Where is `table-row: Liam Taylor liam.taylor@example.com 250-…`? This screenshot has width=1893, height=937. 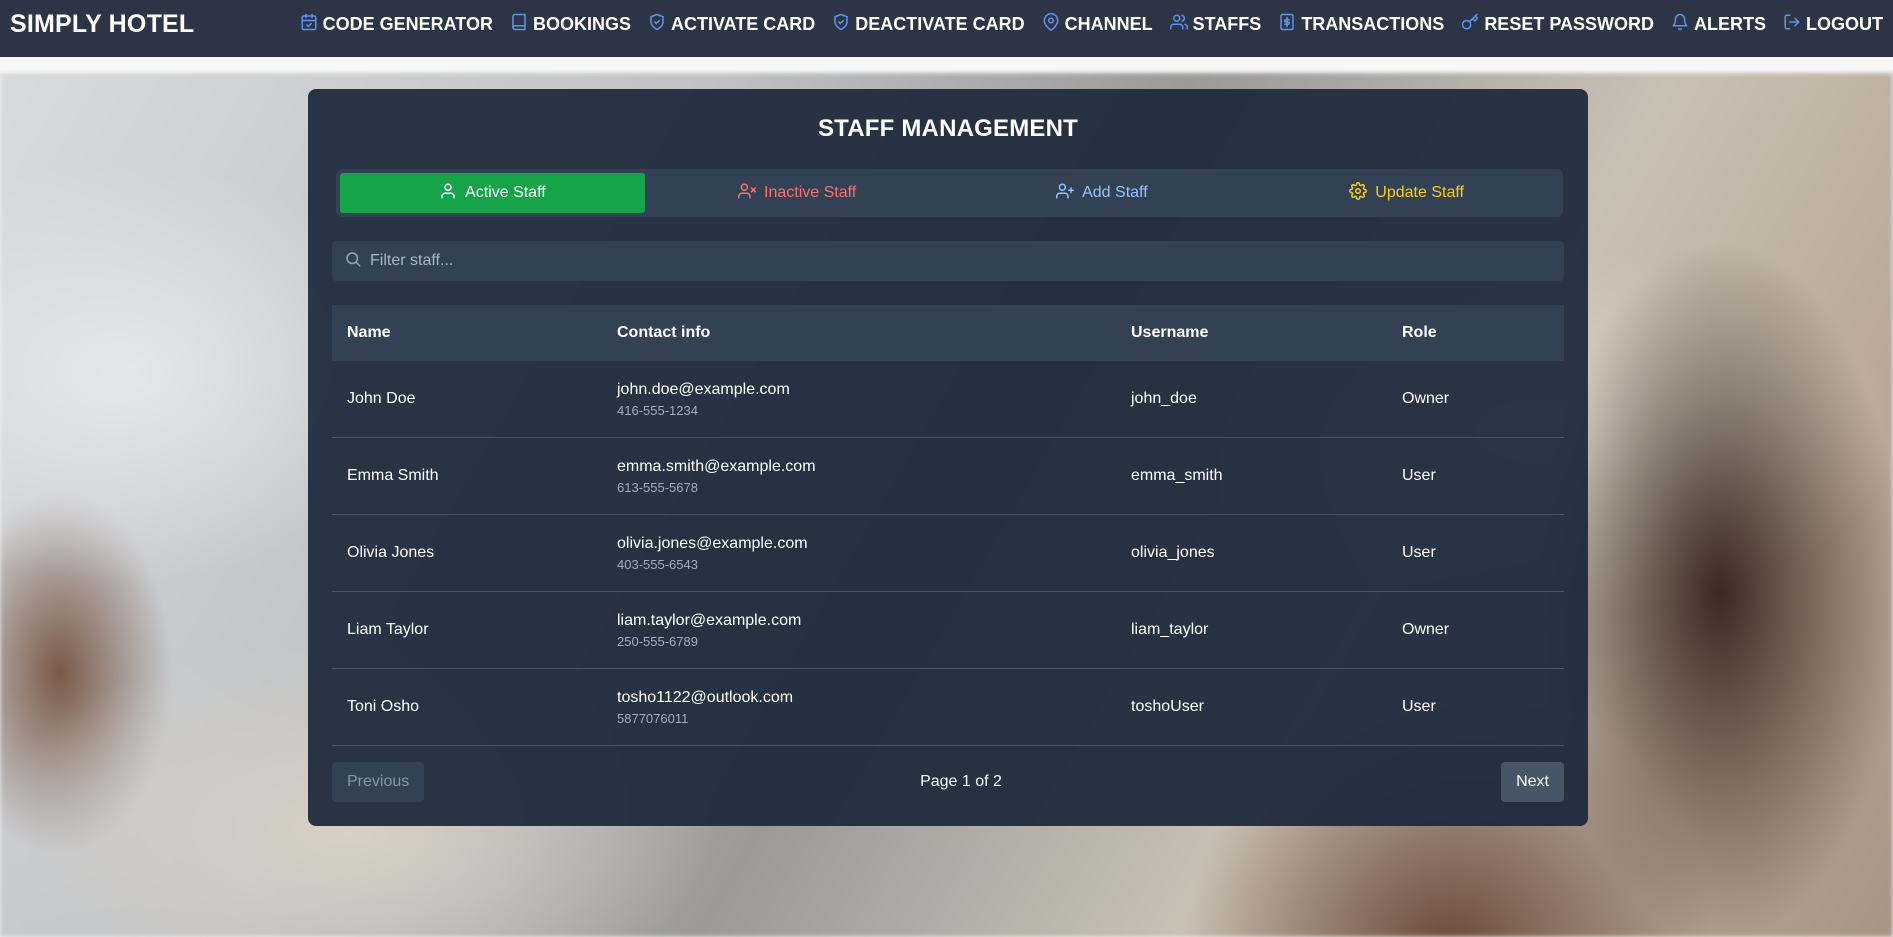
table-row: Liam Taylor liam.taylor@example.com 250-… is located at coordinates (948, 630).